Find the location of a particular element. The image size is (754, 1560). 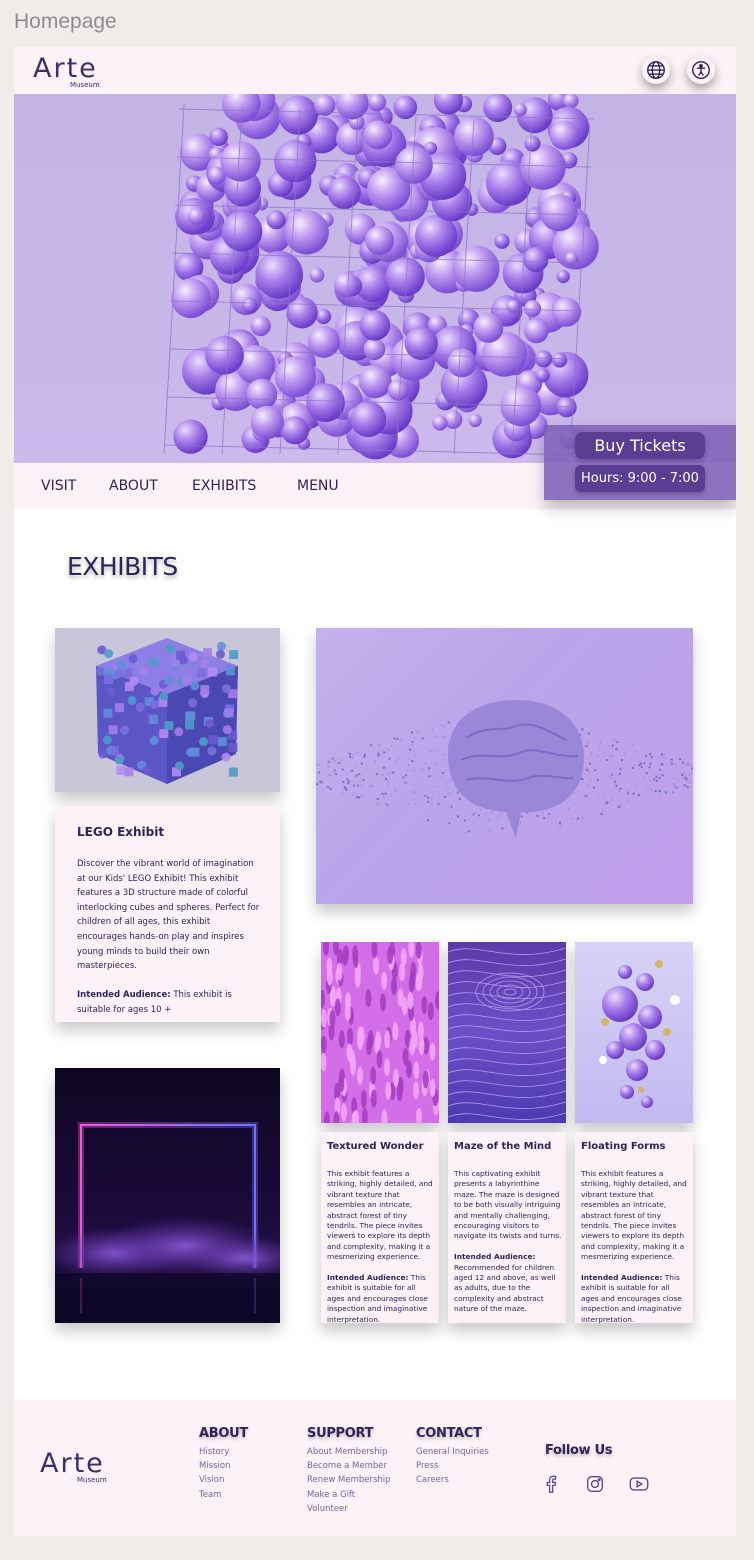

footer-link-mission: Mission is located at coordinates (223, 1466).